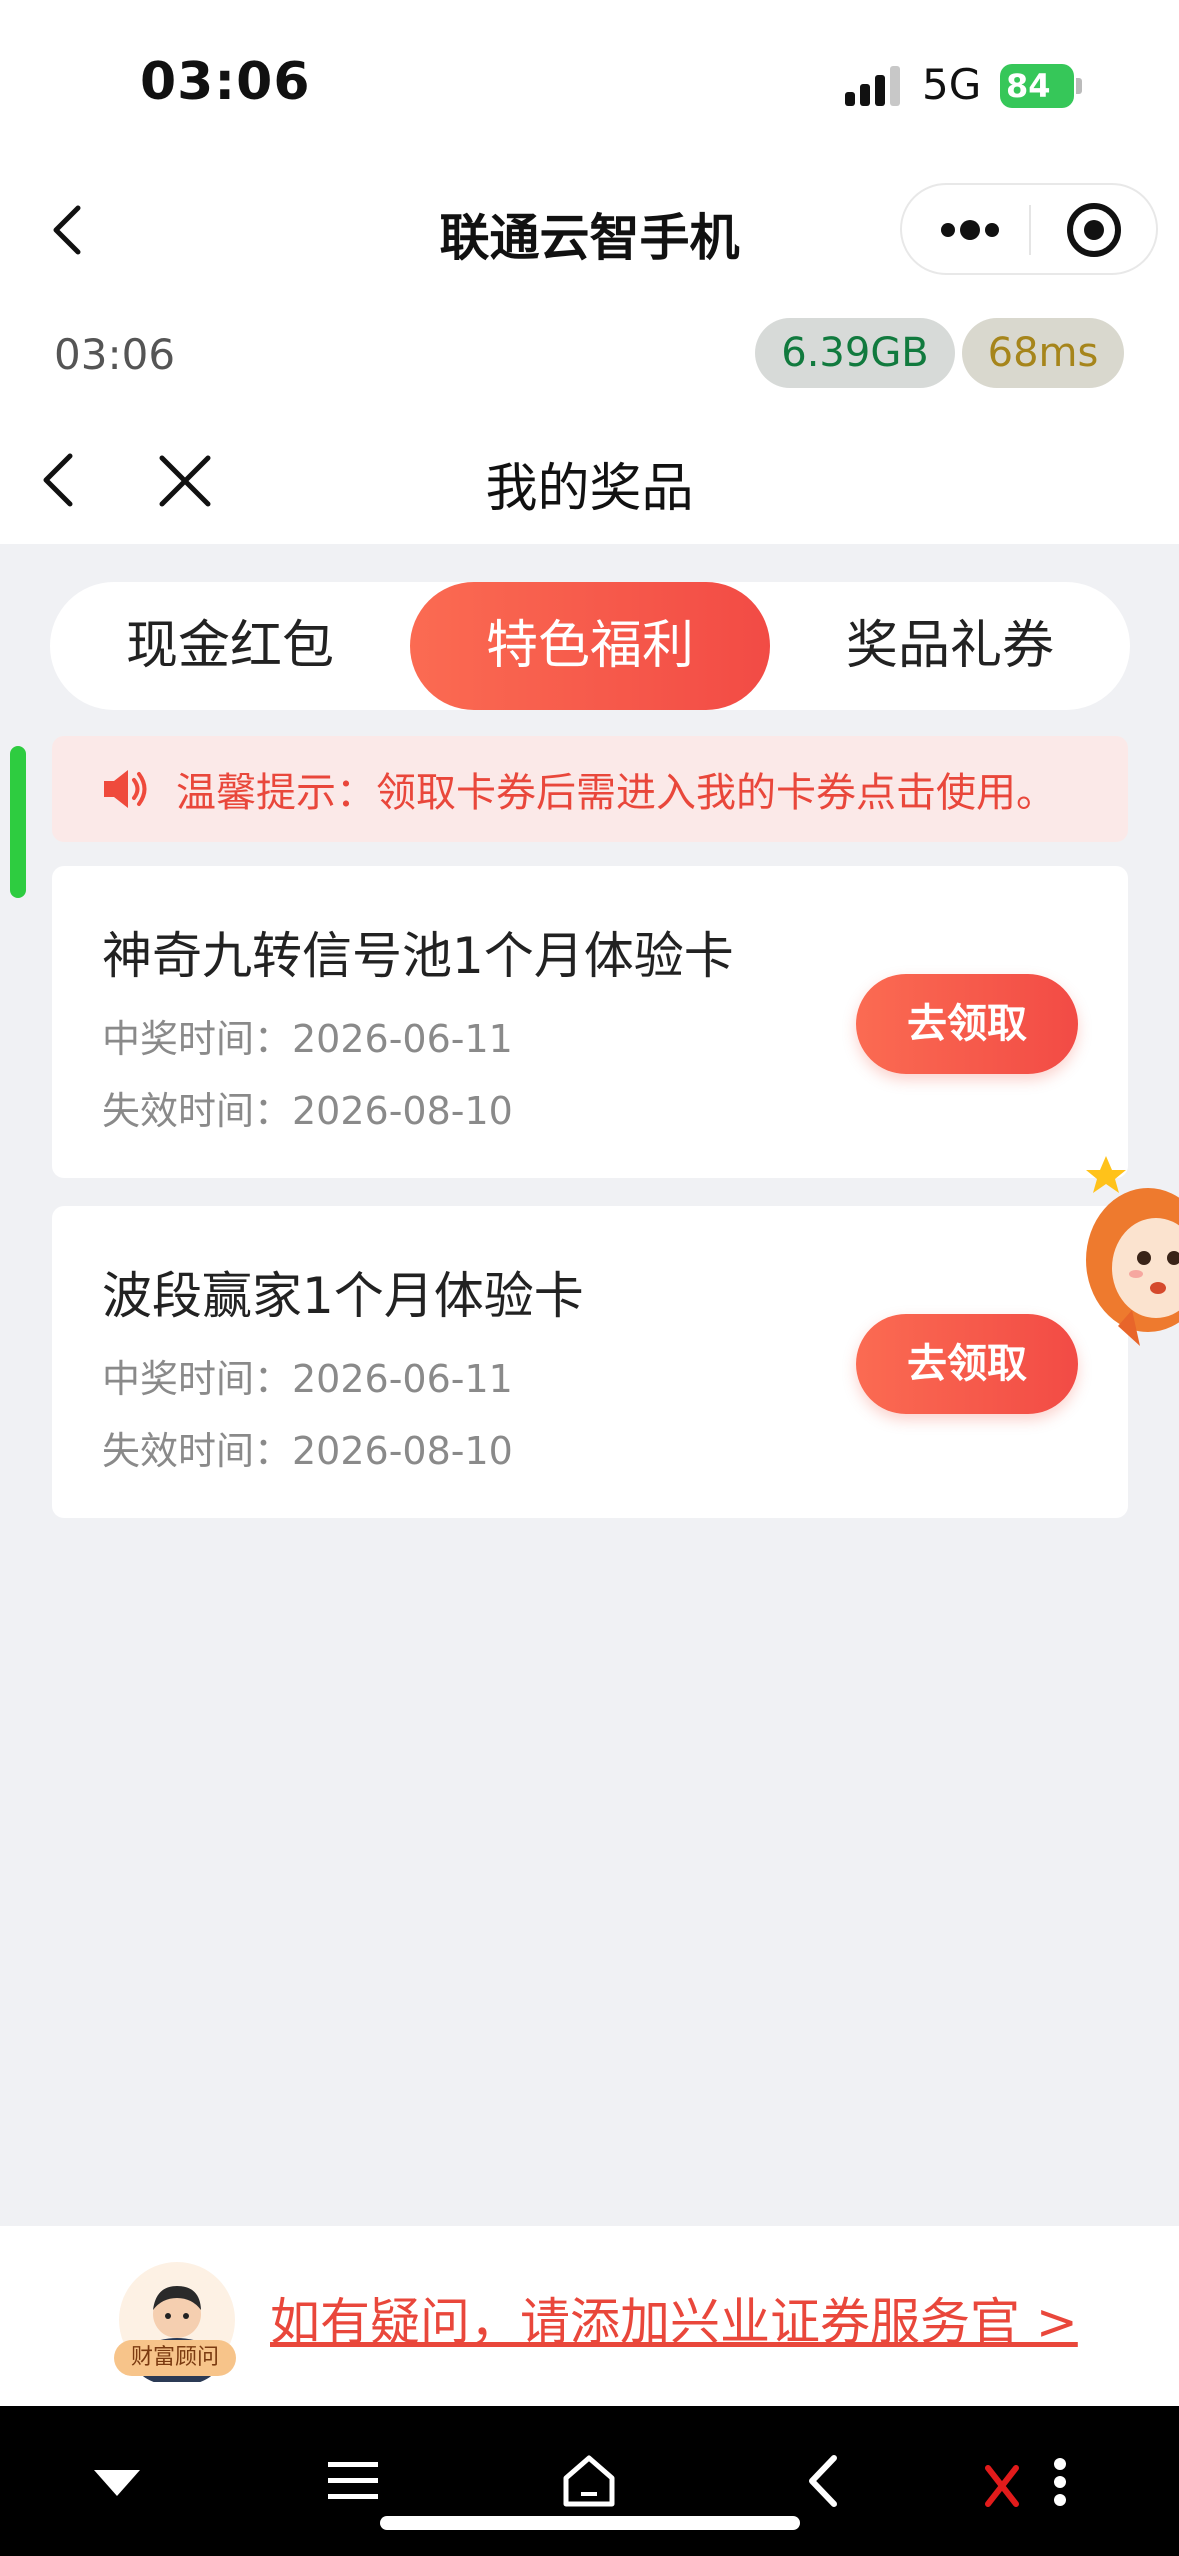 The width and height of the screenshot is (1179, 2556). Describe the element at coordinates (418, 956) in the screenshot. I see `prize-title: 神奇九转信号池1个月体验卡` at that location.